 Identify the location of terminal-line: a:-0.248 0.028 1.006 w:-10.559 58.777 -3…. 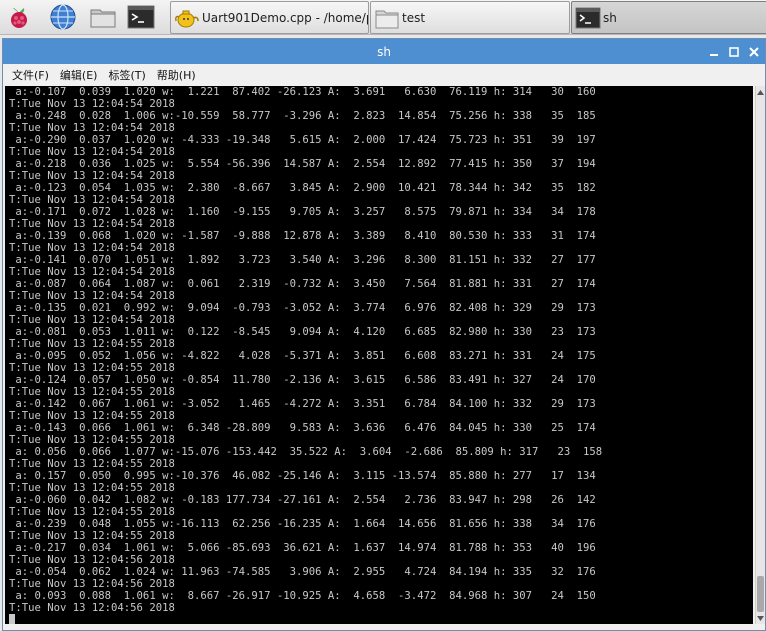
(302, 116).